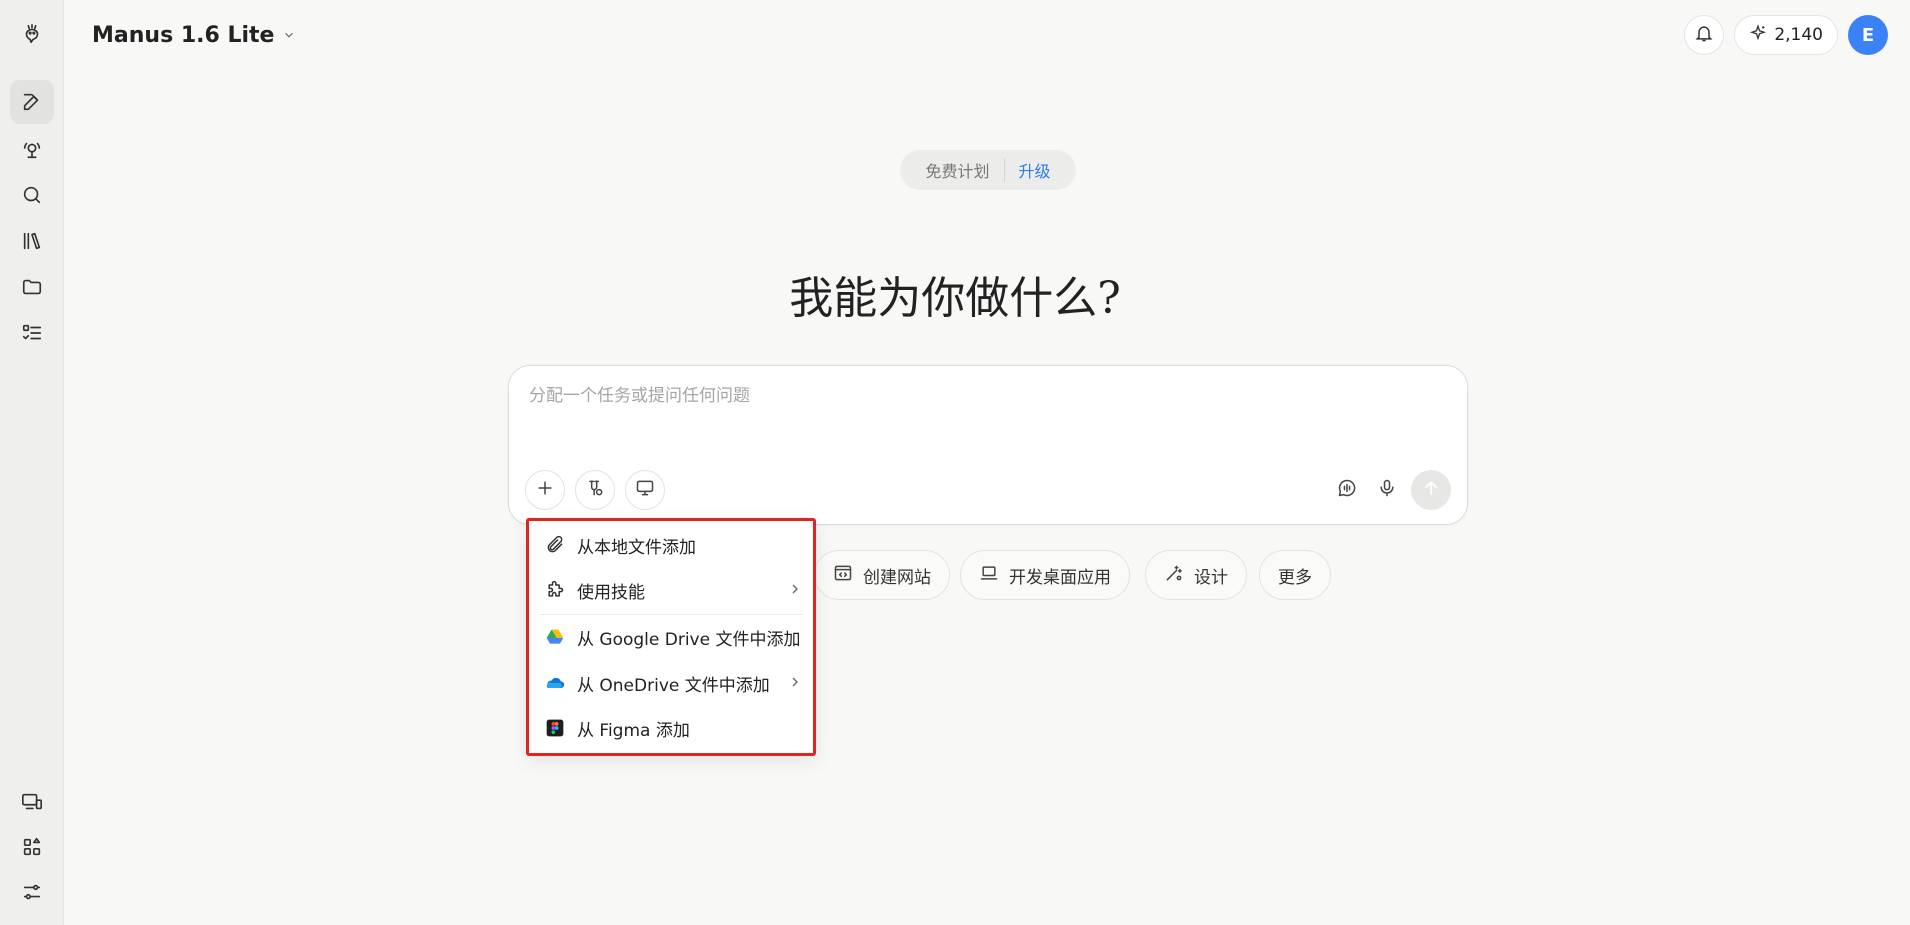  I want to click on agents-icon, so click(32, 149).